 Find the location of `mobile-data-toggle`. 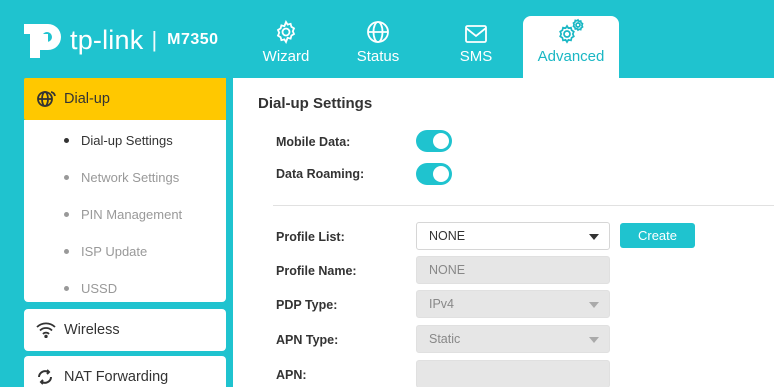

mobile-data-toggle is located at coordinates (434, 141).